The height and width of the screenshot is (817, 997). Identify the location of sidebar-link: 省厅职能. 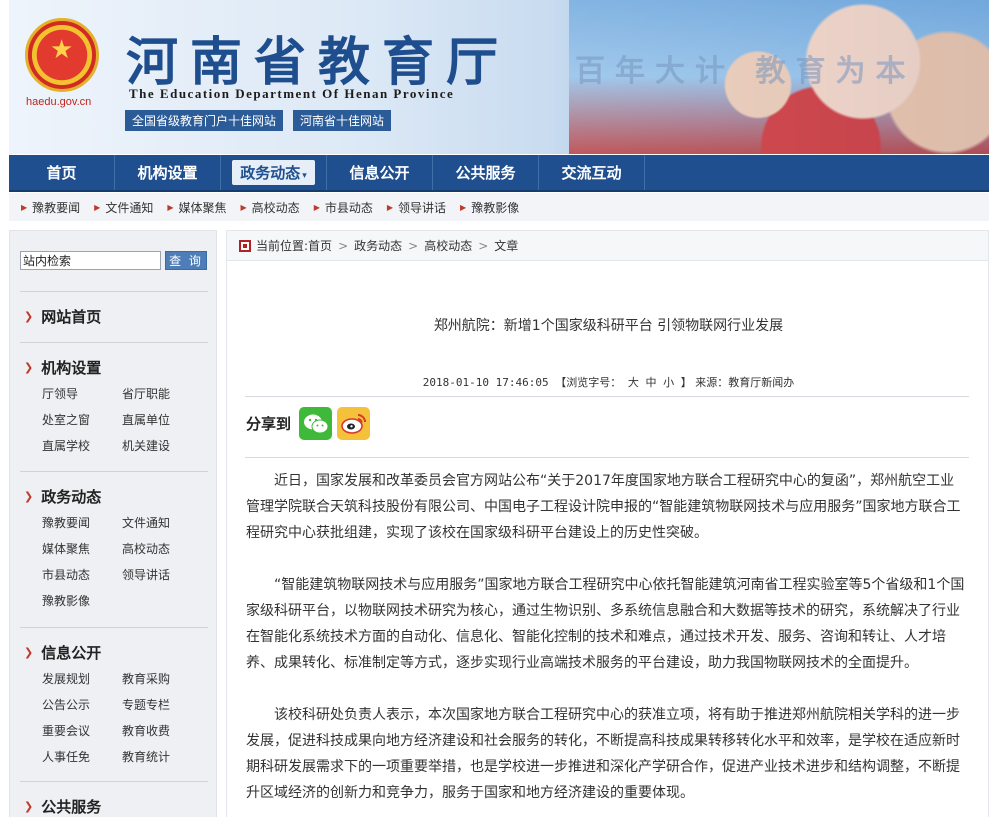
(162, 394).